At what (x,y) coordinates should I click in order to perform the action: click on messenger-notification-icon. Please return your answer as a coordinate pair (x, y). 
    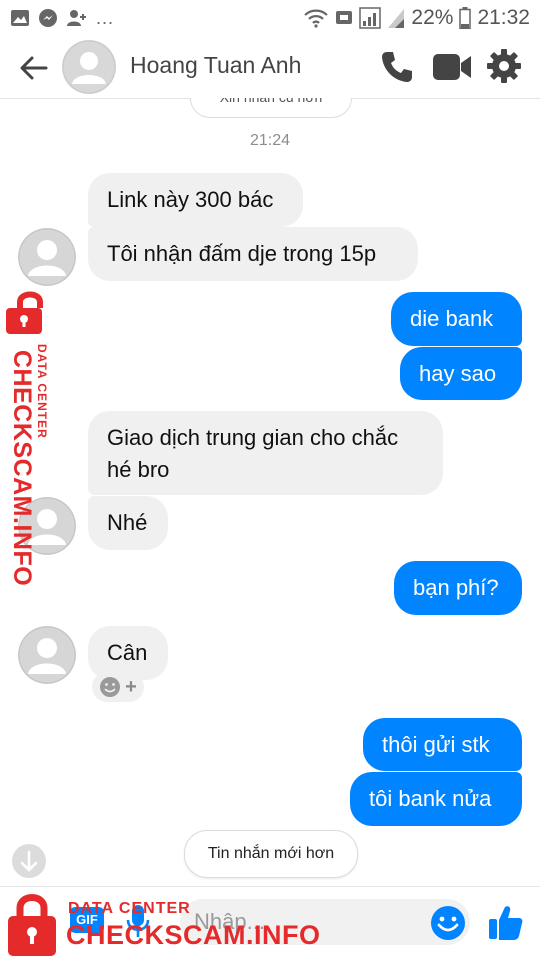
    Looking at the image, I should click on (48, 18).